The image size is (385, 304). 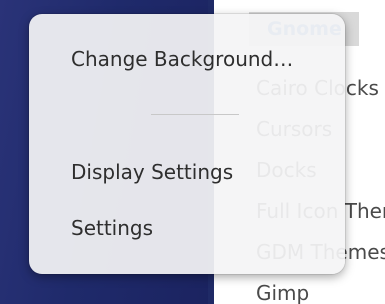 What do you see at coordinates (187, 172) in the screenshot?
I see `display-settings-menu-item: Display Settings` at bounding box center [187, 172].